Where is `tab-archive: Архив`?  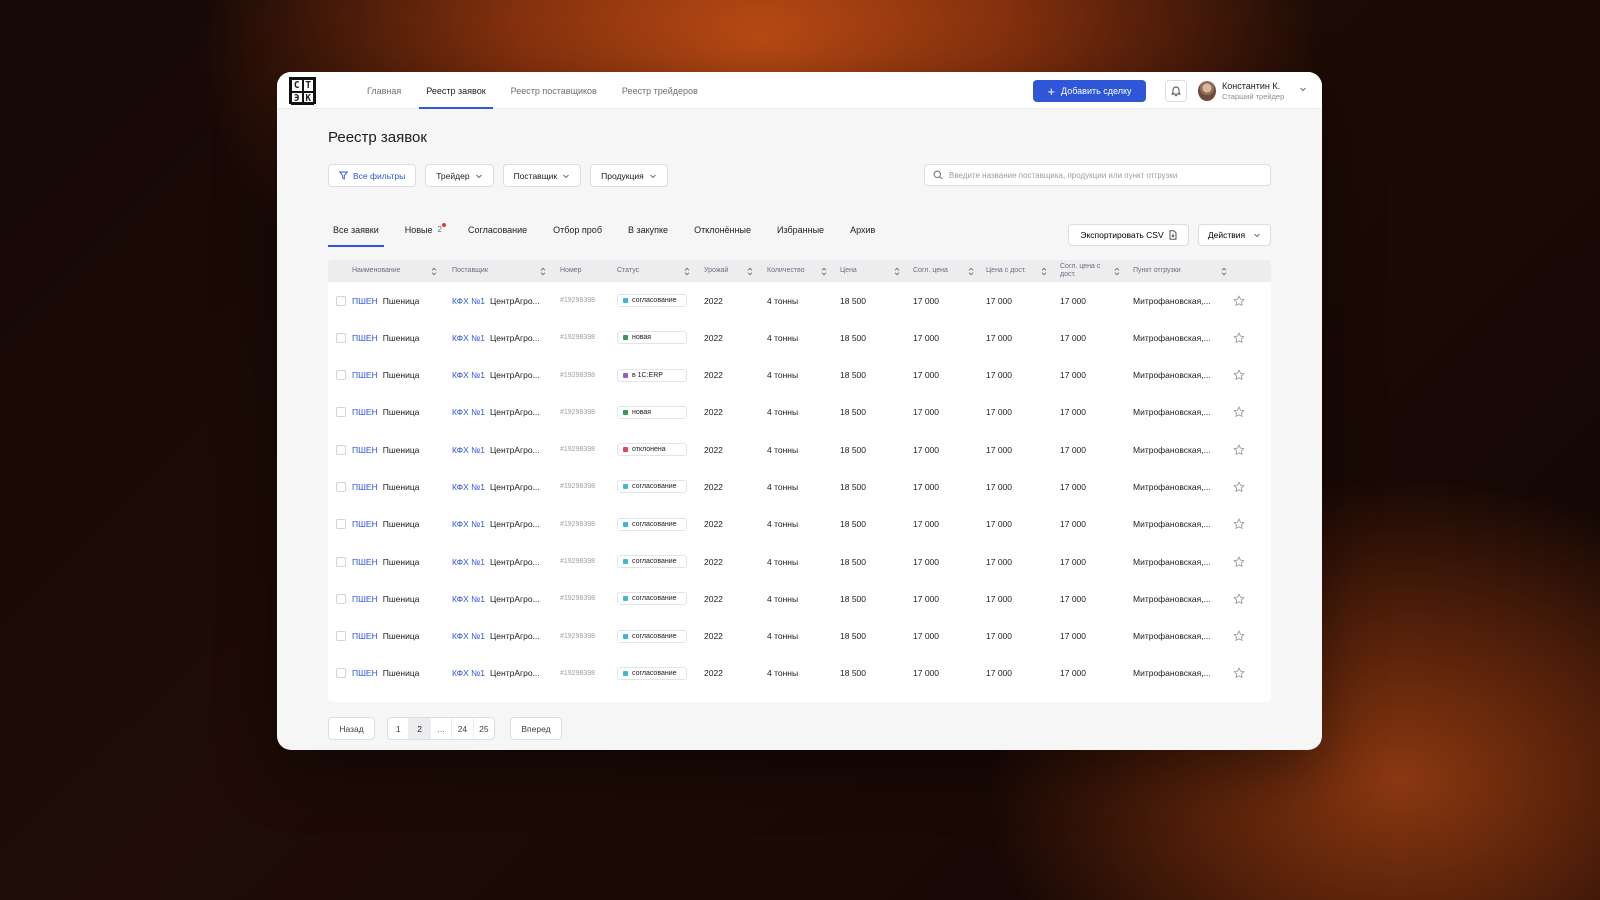
tab-archive: Архив is located at coordinates (862, 232).